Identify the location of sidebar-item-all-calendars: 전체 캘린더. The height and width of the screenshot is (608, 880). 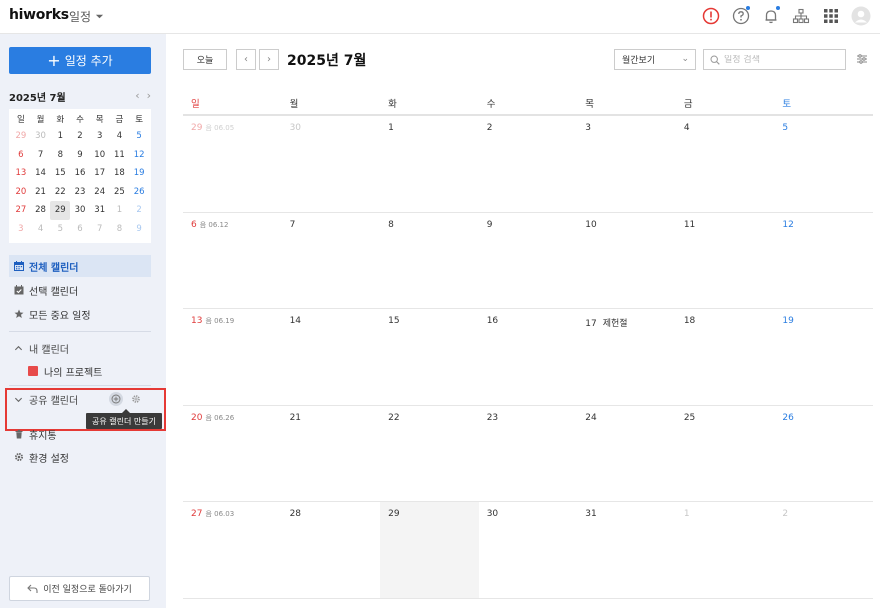
(80, 266).